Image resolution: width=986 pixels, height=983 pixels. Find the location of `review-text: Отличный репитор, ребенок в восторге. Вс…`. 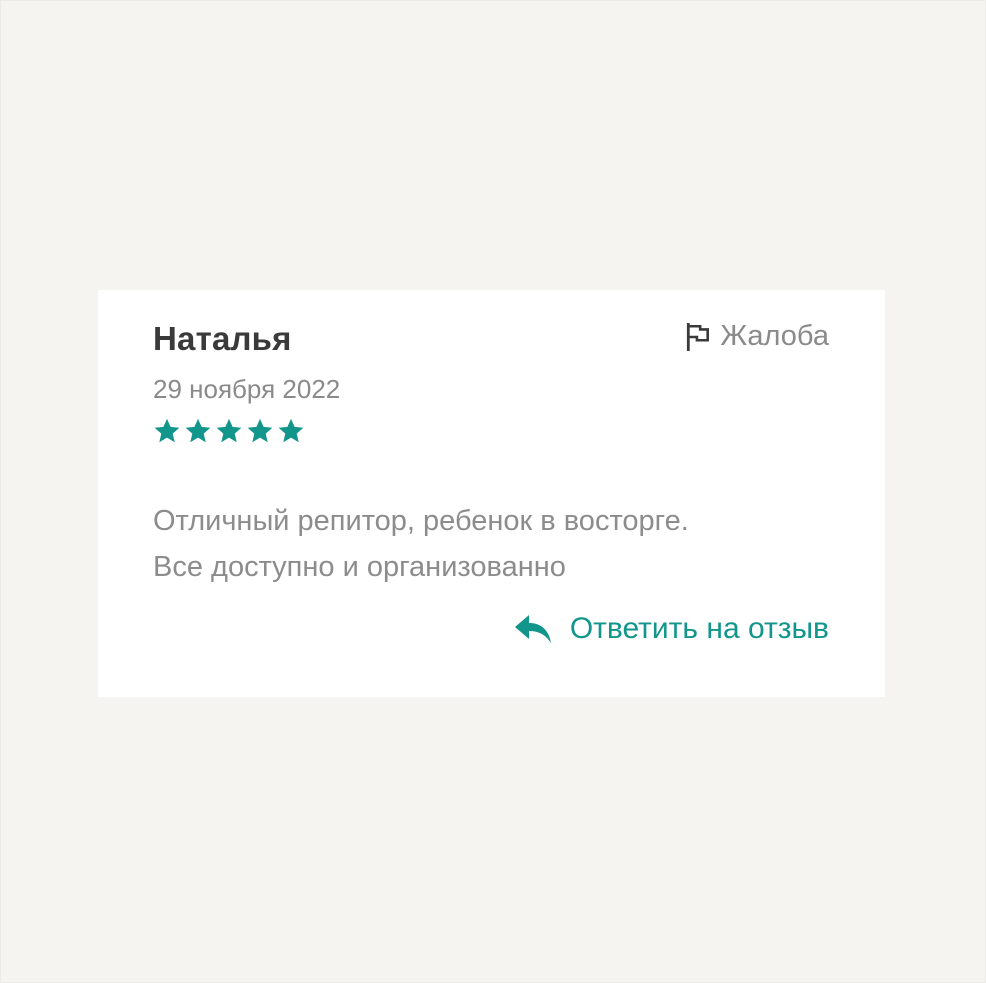

review-text: Отличный репитор, ребенок в восторге. Вс… is located at coordinates (493, 544).